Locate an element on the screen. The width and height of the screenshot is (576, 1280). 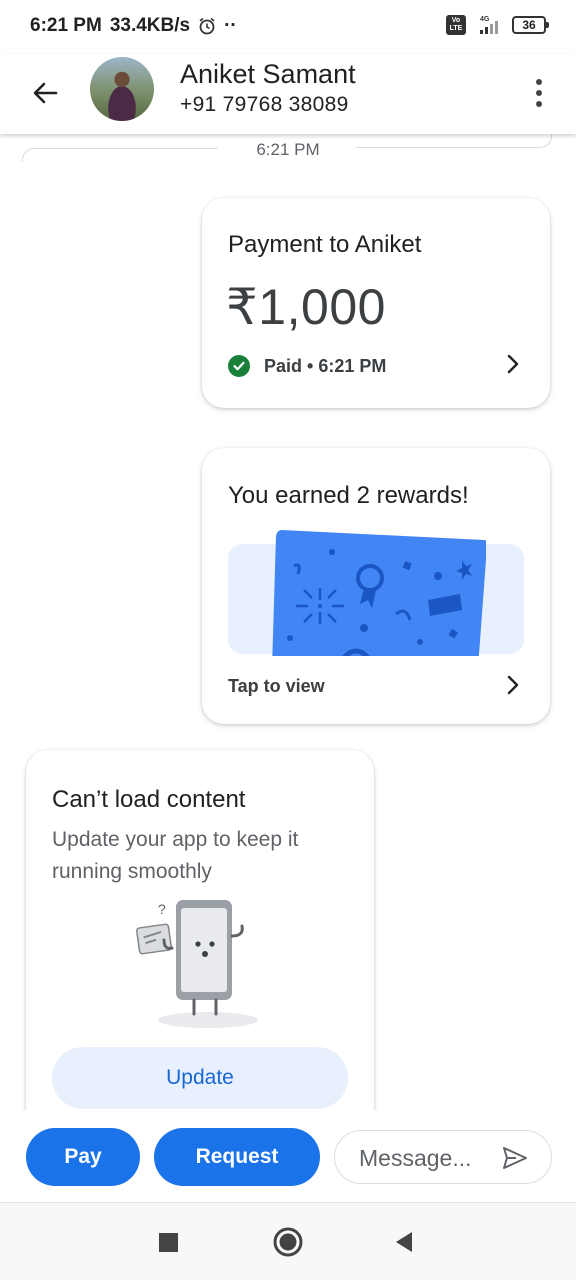
time-separator: 6:21 PM is located at coordinates (288, 151).